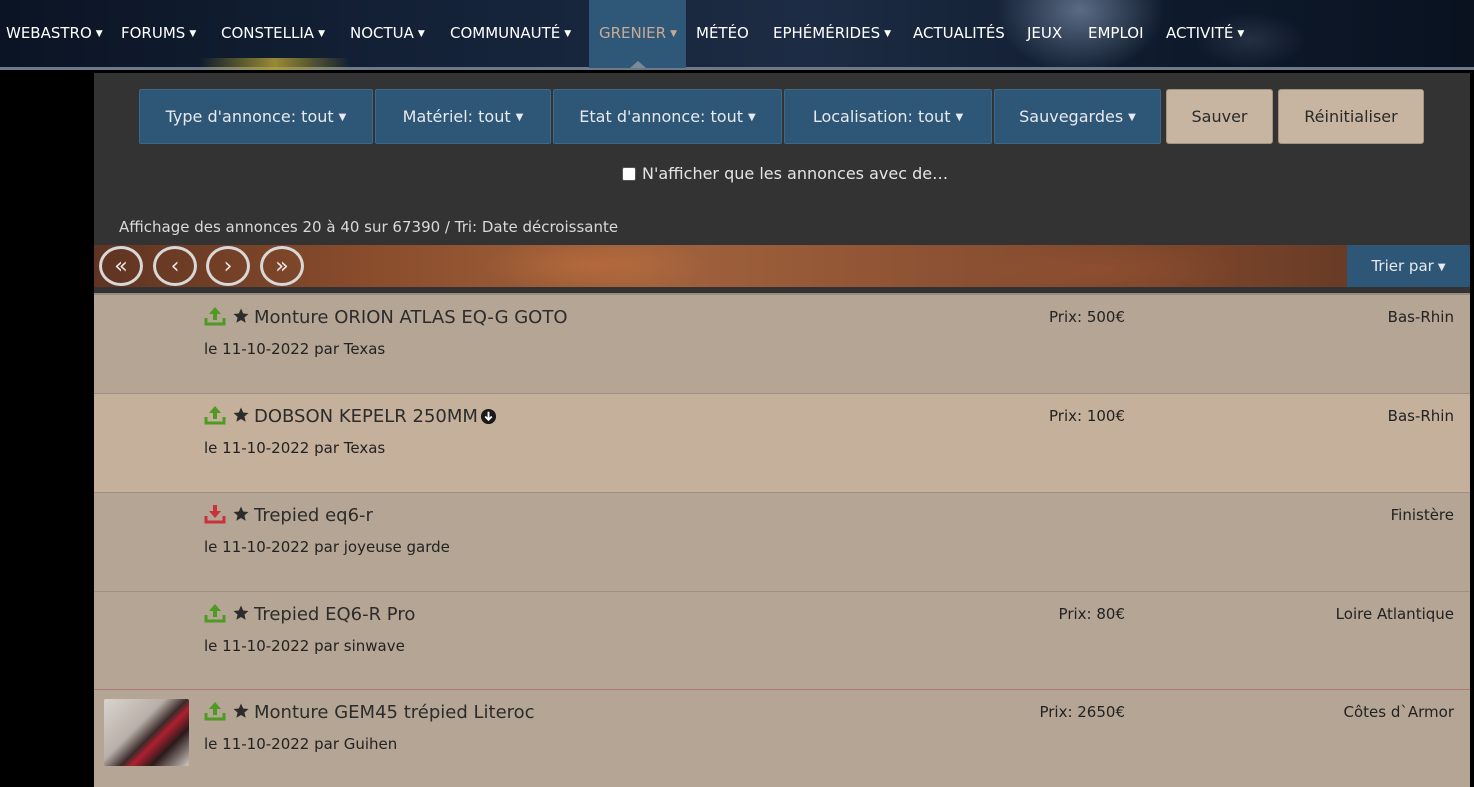 The image size is (1474, 787). I want to click on nav-label: ACTUALITÉS, so click(959, 33).